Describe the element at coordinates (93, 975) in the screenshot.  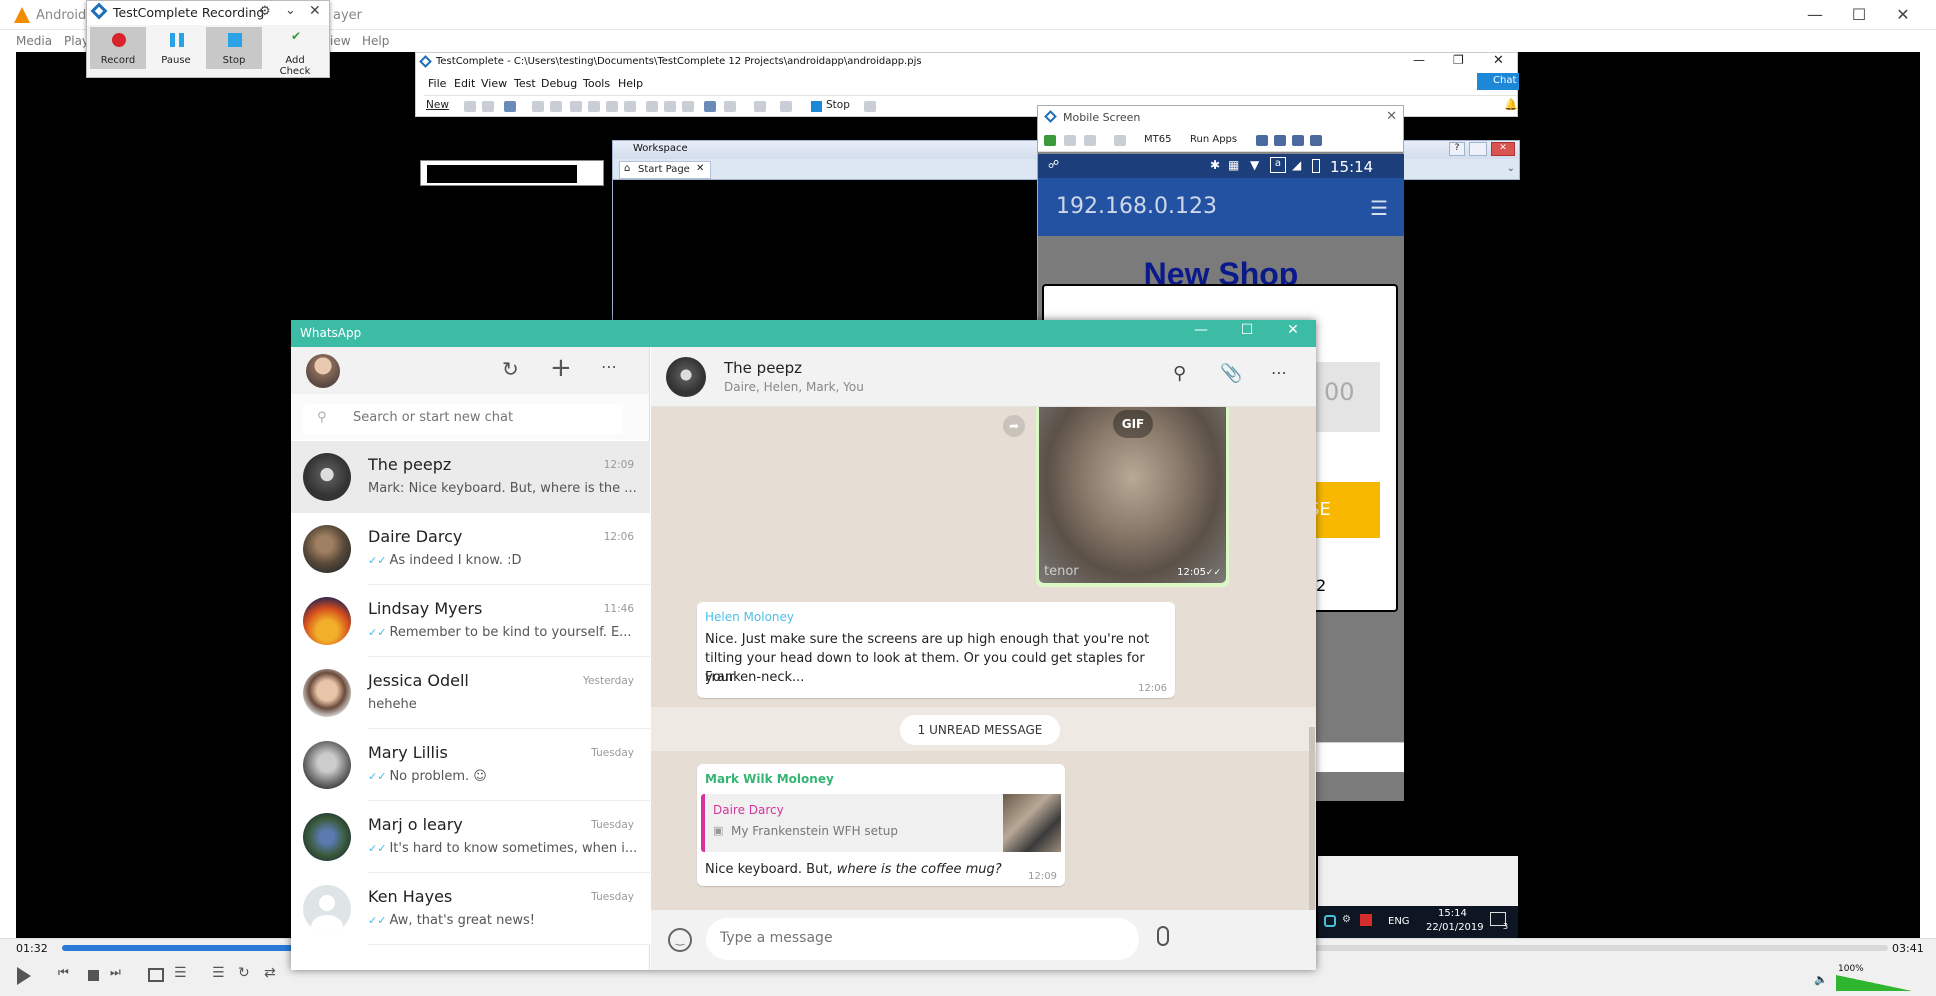
I see `stop-icon` at that location.